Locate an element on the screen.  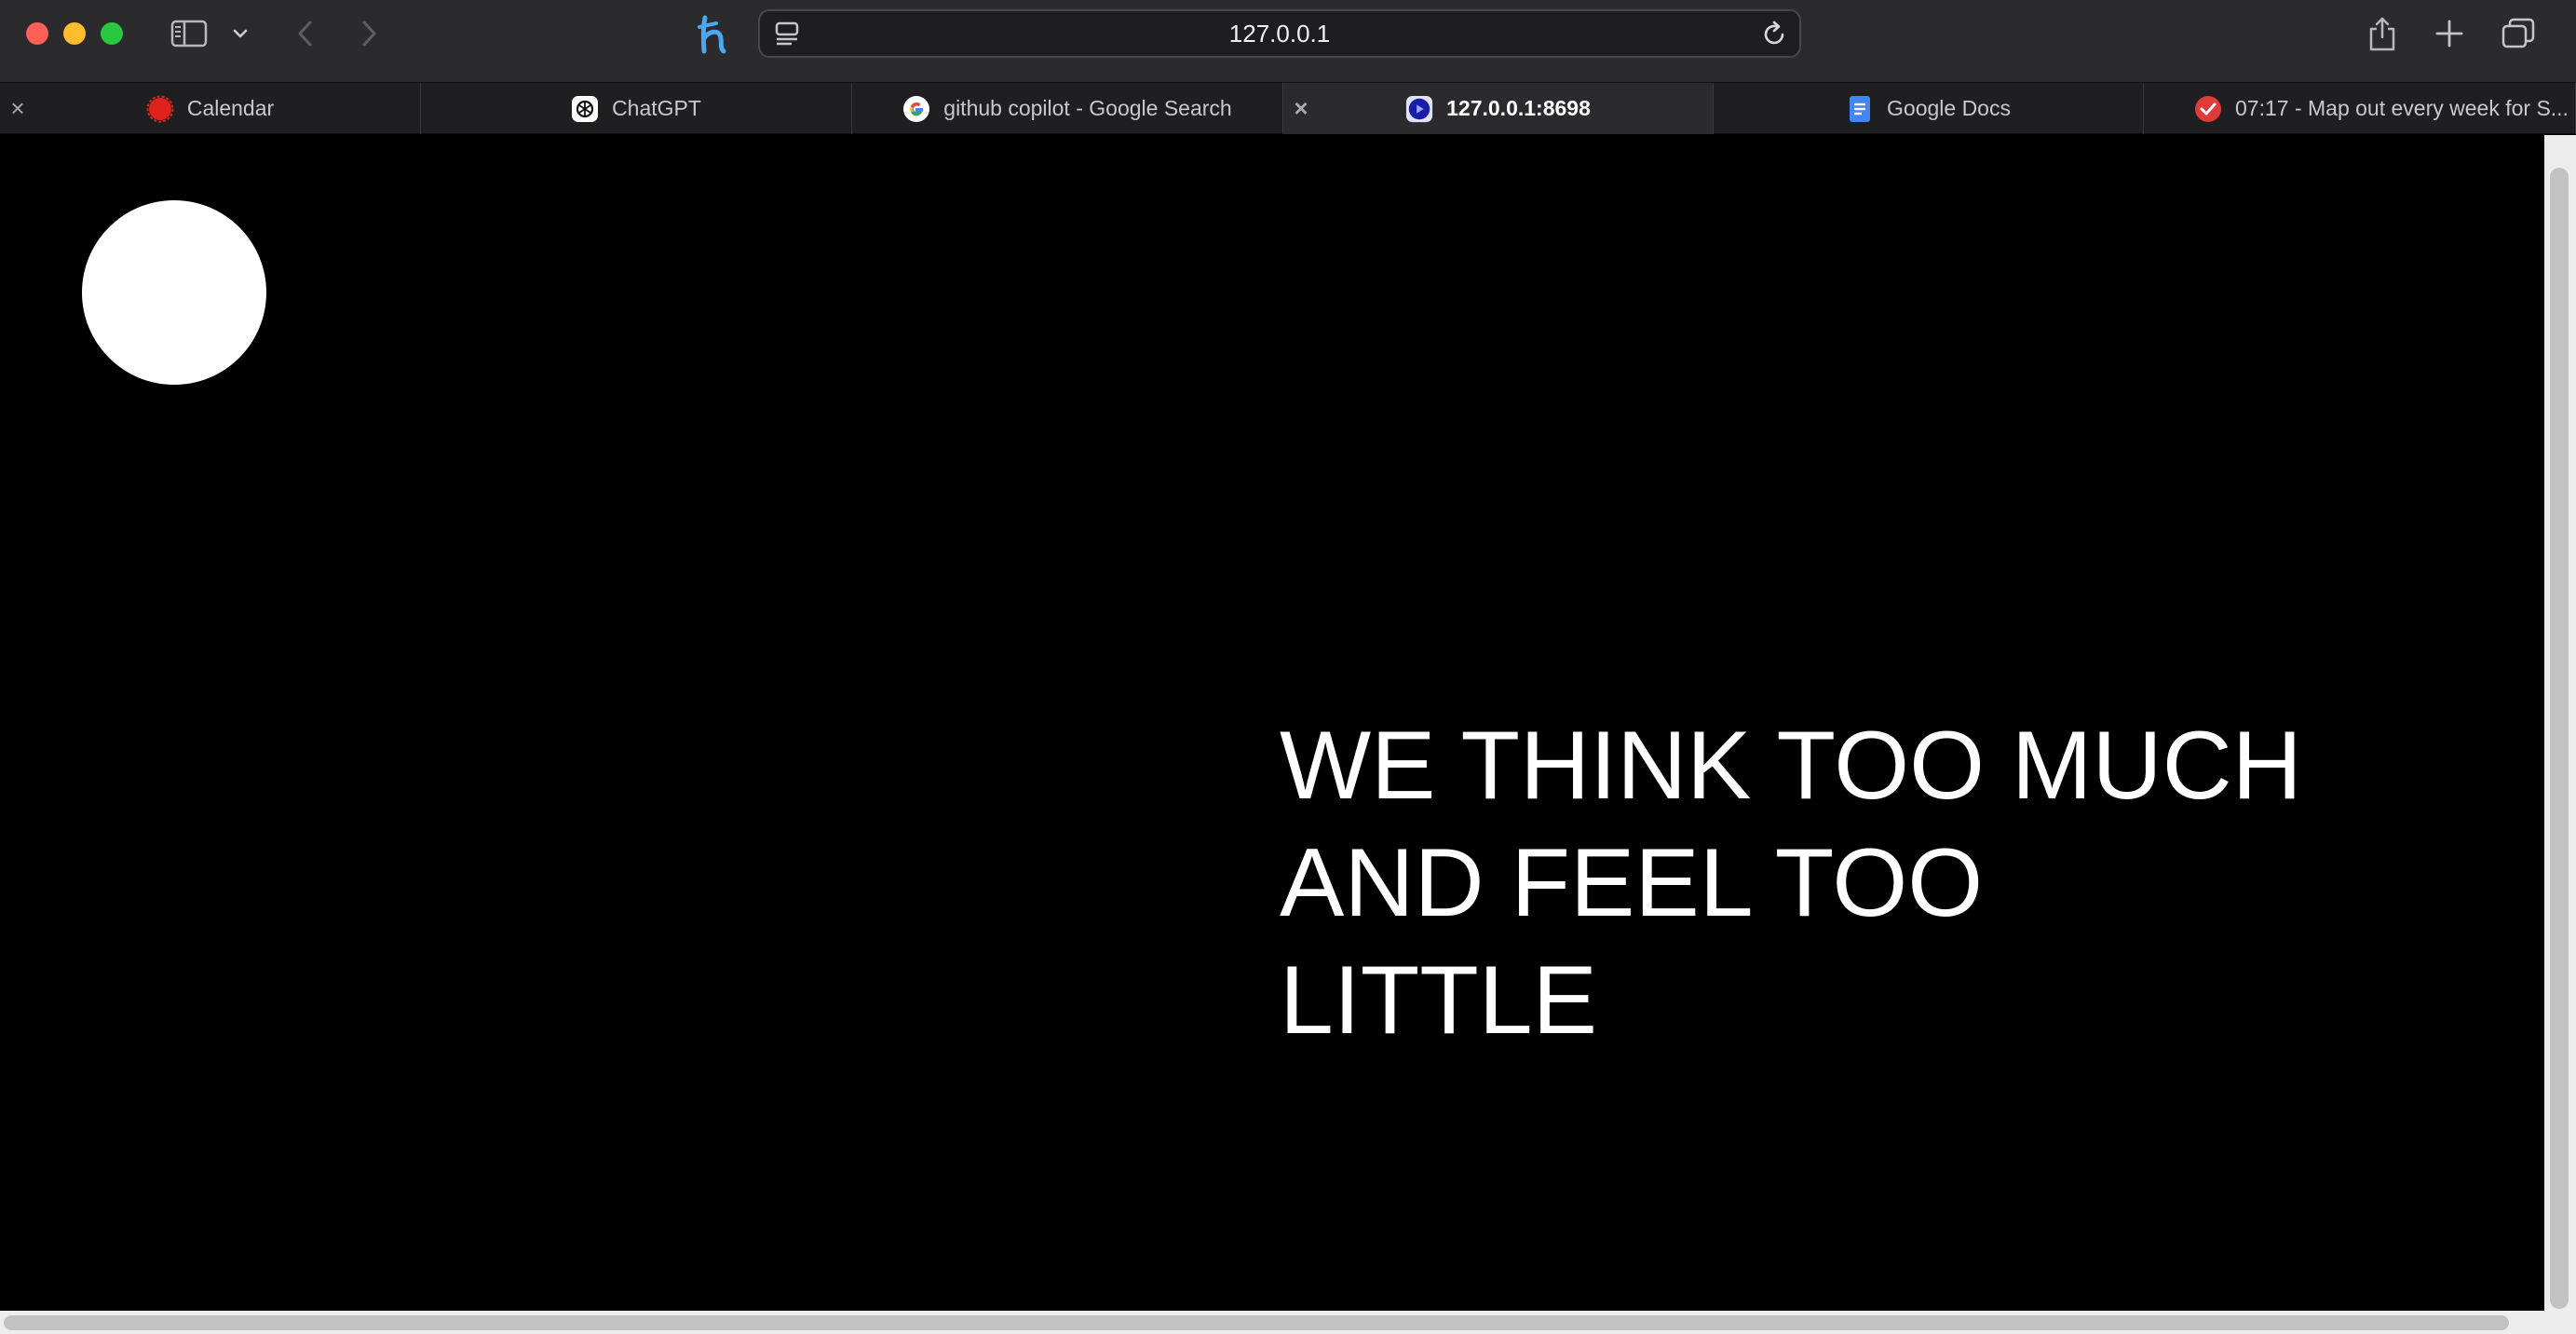
tab-localhost-active: × 127.0.0.1:8698 is located at coordinates (1498, 108).